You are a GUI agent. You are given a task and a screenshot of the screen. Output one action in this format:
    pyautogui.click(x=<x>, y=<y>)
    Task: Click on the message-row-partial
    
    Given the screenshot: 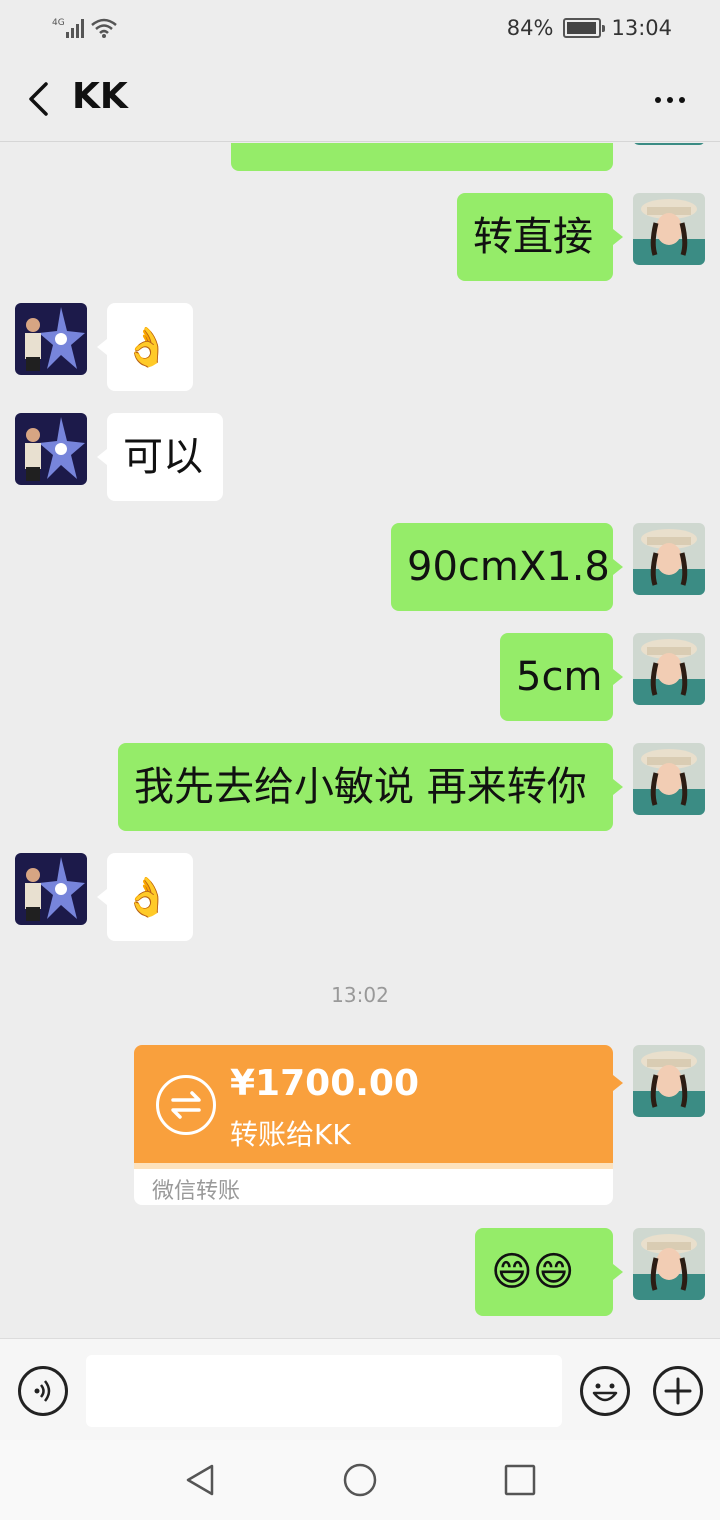 What is the action you would take?
    pyautogui.click(x=360, y=157)
    